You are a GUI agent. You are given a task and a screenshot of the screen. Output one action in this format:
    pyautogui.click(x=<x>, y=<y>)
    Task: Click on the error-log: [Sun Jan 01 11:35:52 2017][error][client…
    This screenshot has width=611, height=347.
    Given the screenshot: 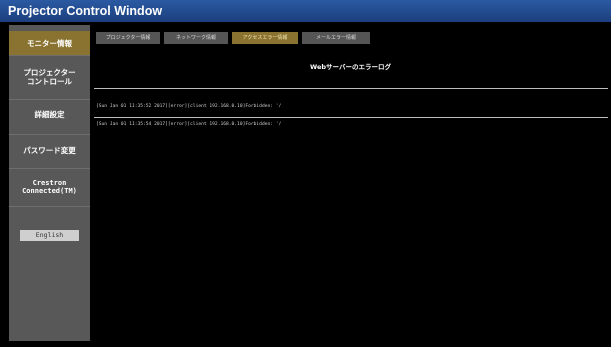 What is the action you would take?
    pyautogui.click(x=351, y=116)
    